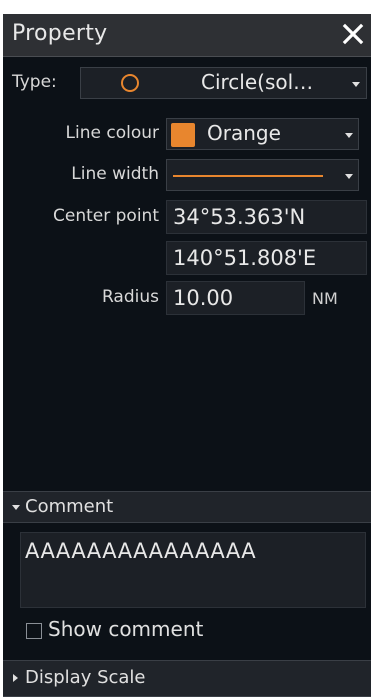  I want to click on comment-section-label: Comment, so click(69, 506).